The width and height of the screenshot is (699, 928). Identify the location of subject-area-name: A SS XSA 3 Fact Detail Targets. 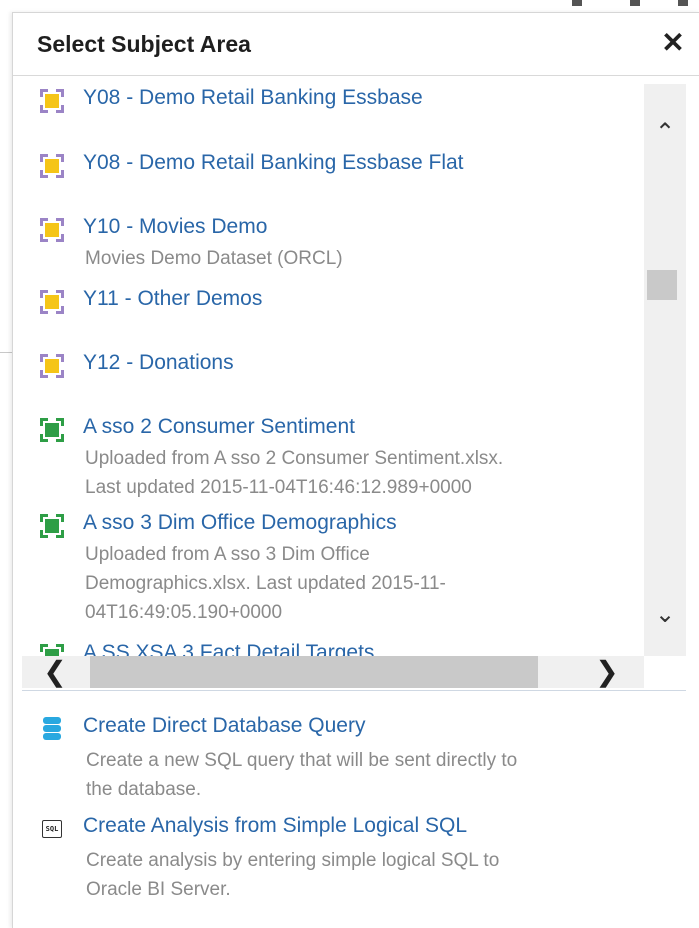
(228, 648).